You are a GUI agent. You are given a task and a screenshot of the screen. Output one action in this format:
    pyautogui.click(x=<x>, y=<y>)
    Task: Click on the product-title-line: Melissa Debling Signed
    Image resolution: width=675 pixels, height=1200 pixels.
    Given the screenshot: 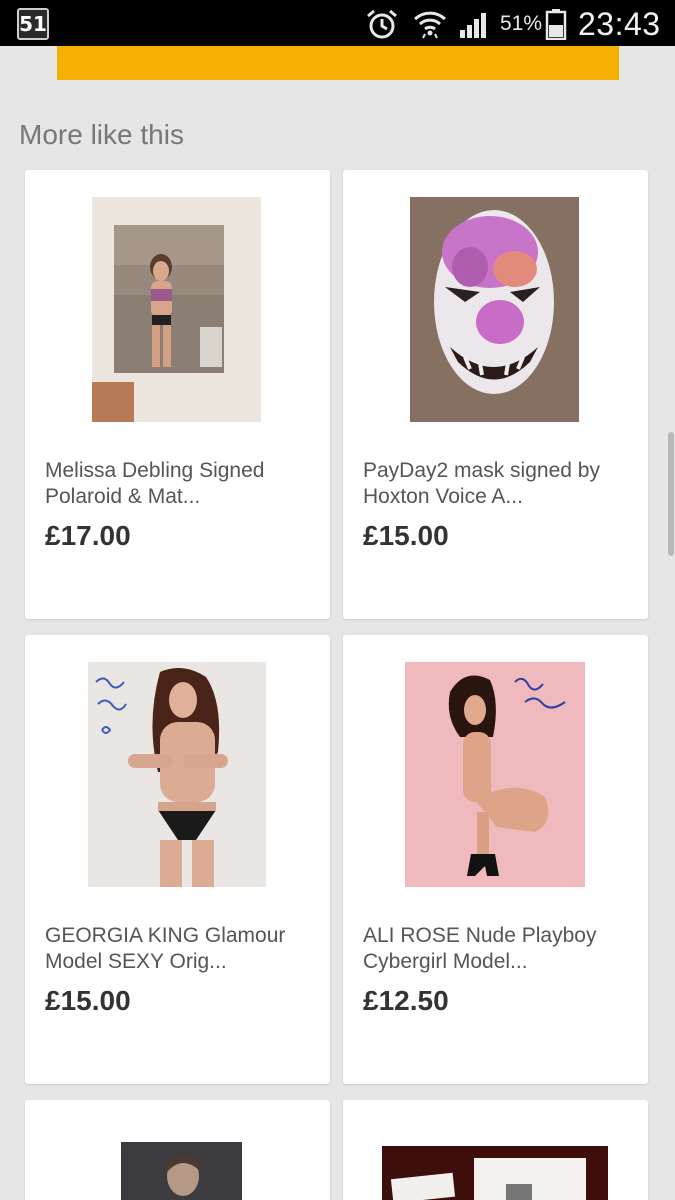 What is the action you would take?
    pyautogui.click(x=155, y=470)
    